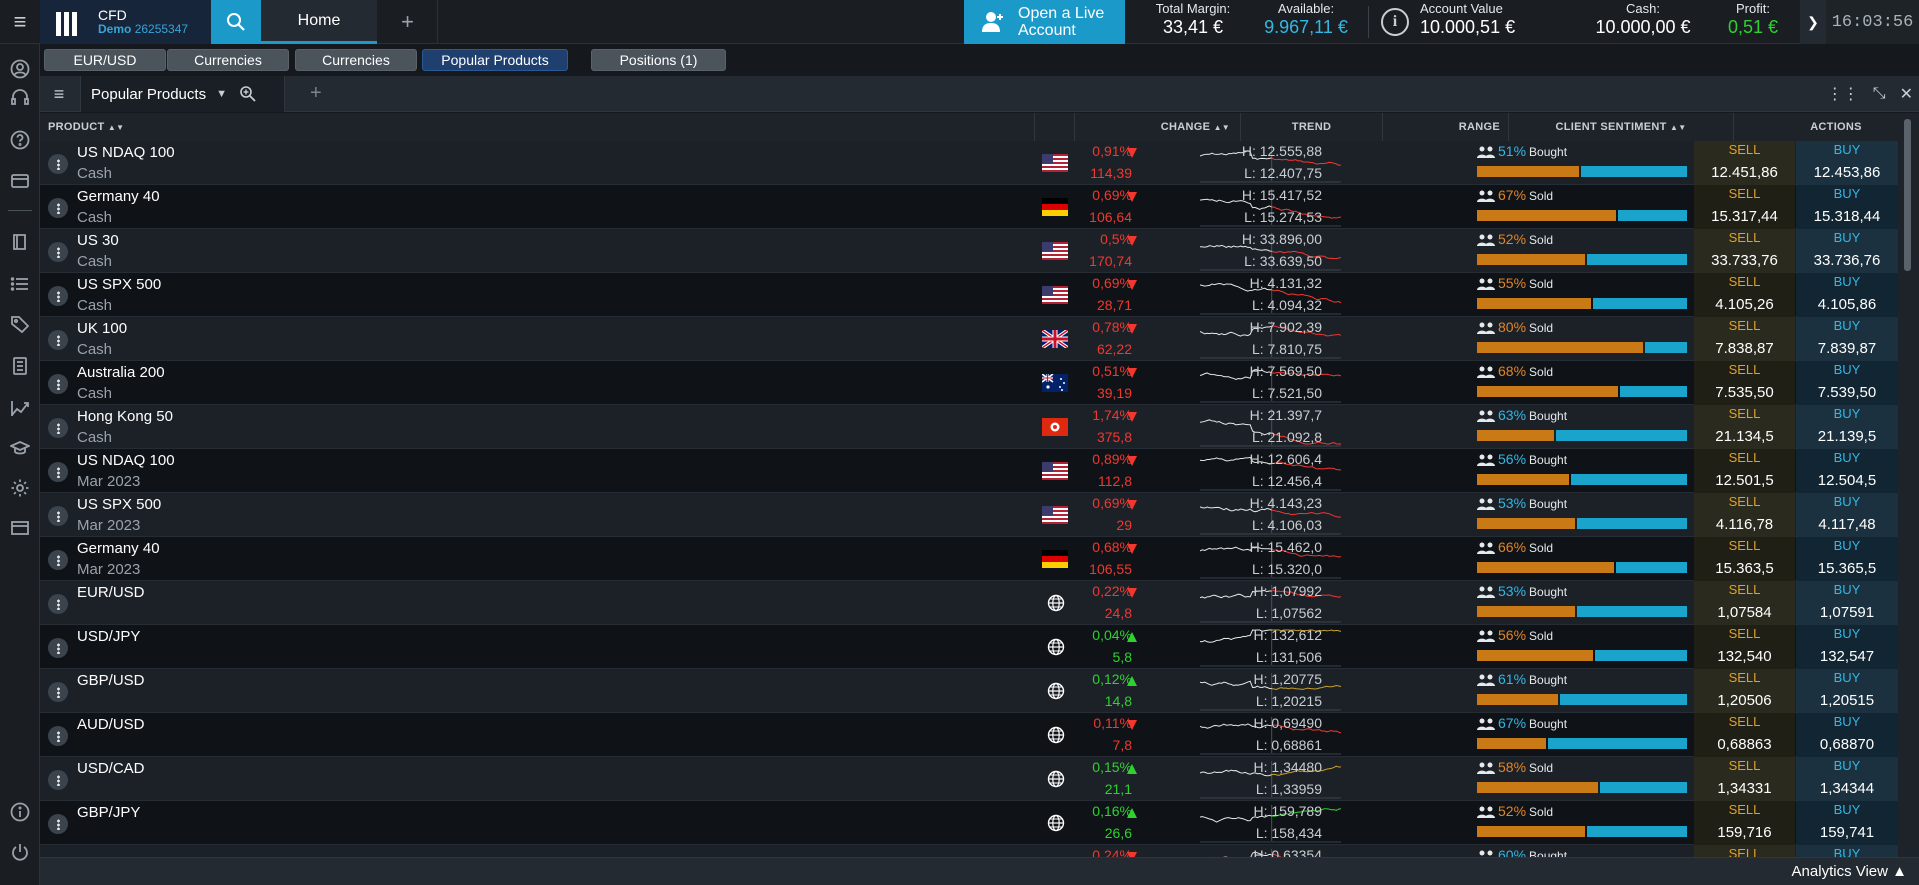  I want to click on sell-button: SELL 12.451,86, so click(1744, 163).